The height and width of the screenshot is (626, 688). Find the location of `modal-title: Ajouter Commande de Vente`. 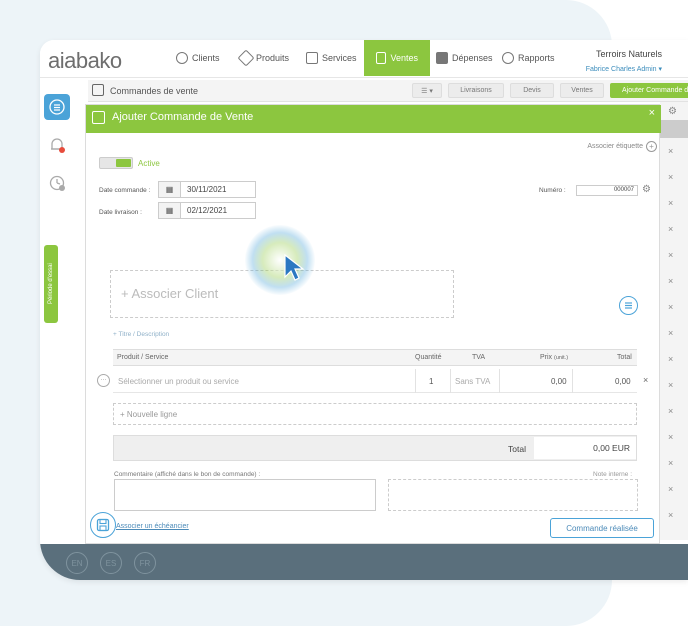

modal-title: Ajouter Commande de Vente is located at coordinates (183, 117).